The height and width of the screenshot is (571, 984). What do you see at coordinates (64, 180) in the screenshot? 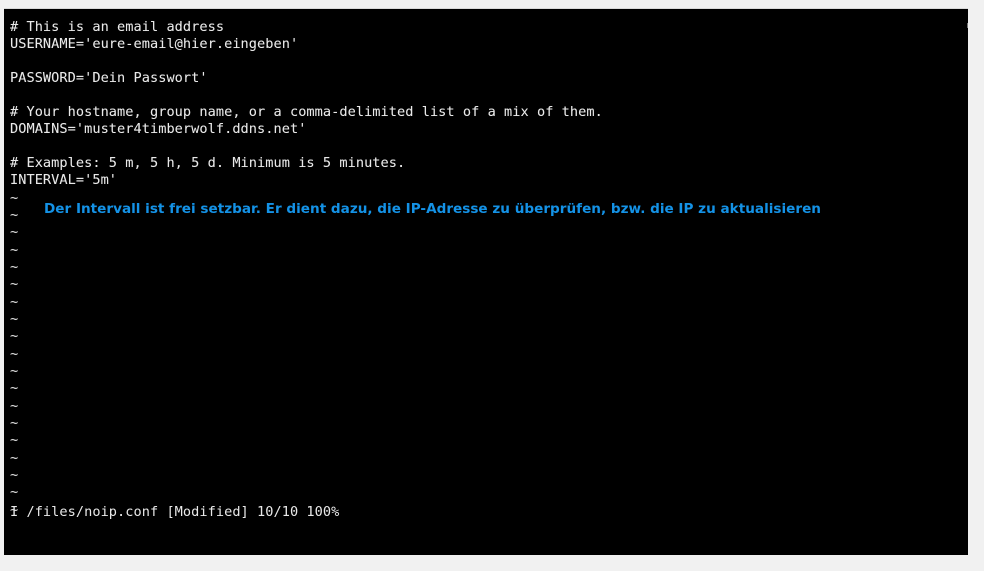
I see `buffer-line-10: INTERVAL='5m'` at bounding box center [64, 180].